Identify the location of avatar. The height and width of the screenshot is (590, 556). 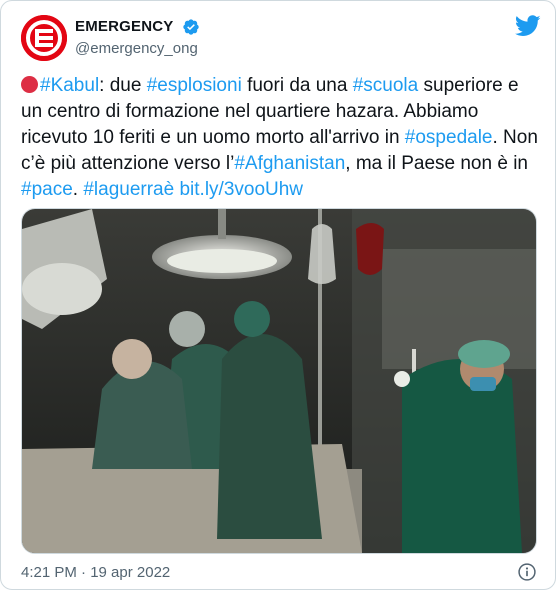
(44, 38).